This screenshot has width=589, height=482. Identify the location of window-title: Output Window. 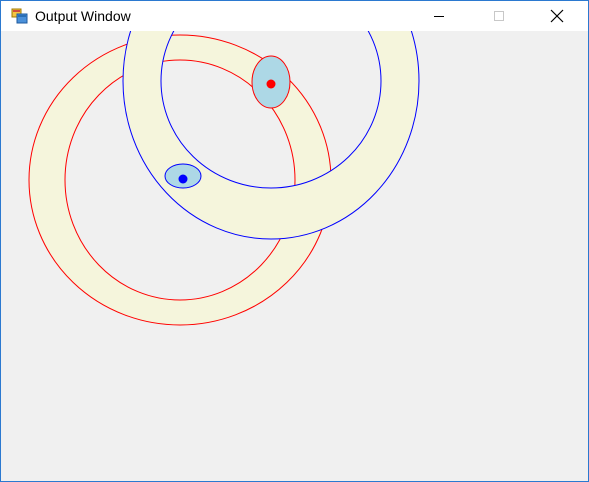
(83, 16).